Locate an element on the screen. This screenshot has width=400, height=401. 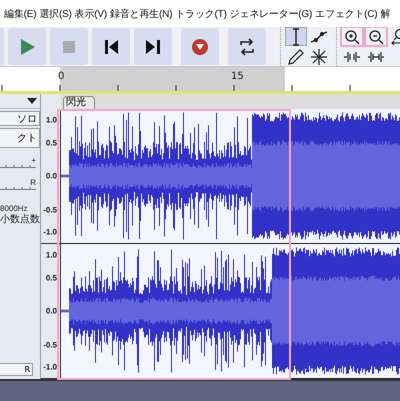
pencil-icon is located at coordinates (296, 57).